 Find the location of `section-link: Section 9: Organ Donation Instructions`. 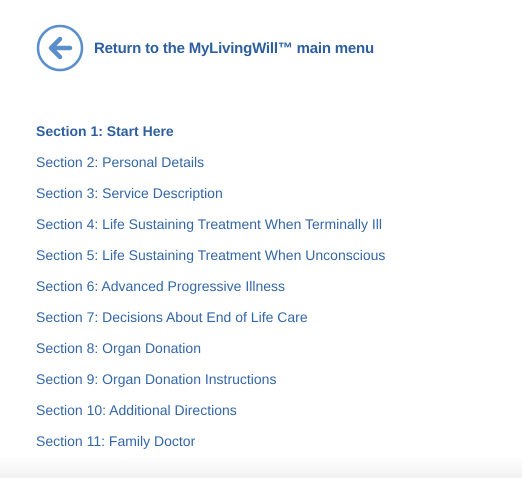

section-link: Section 9: Organ Donation Instructions is located at coordinates (156, 379).